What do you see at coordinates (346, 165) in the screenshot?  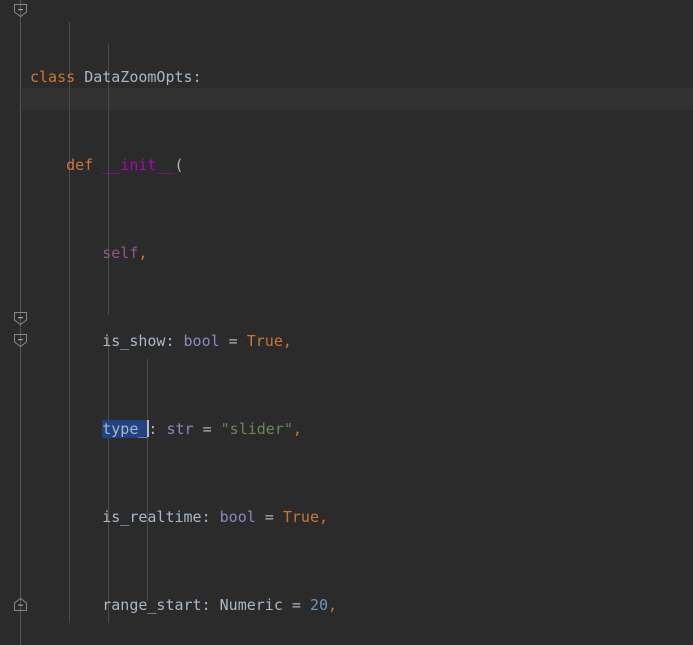 I see `code-line-2: def __init__(` at bounding box center [346, 165].